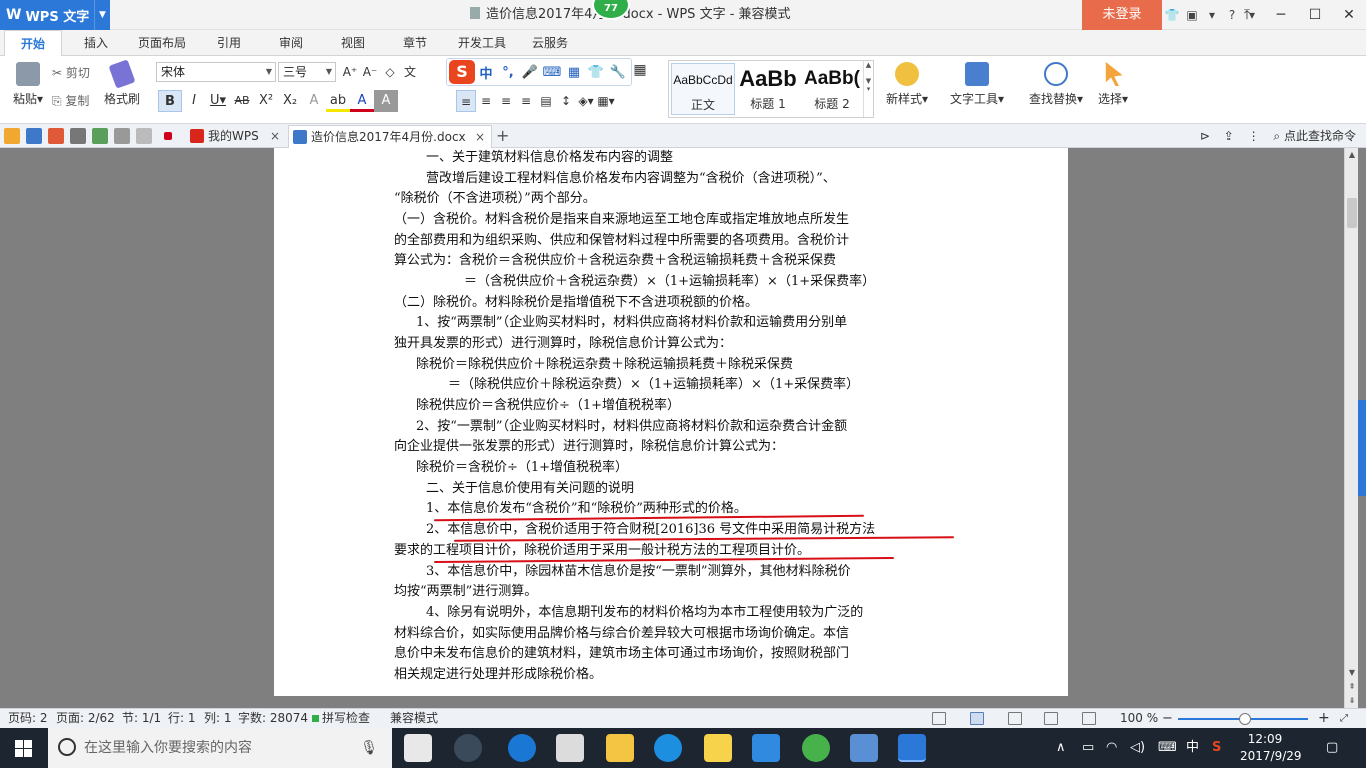 The image size is (1366, 768). What do you see at coordinates (338, 101) in the screenshot?
I see `highlight-button: ab` at bounding box center [338, 101].